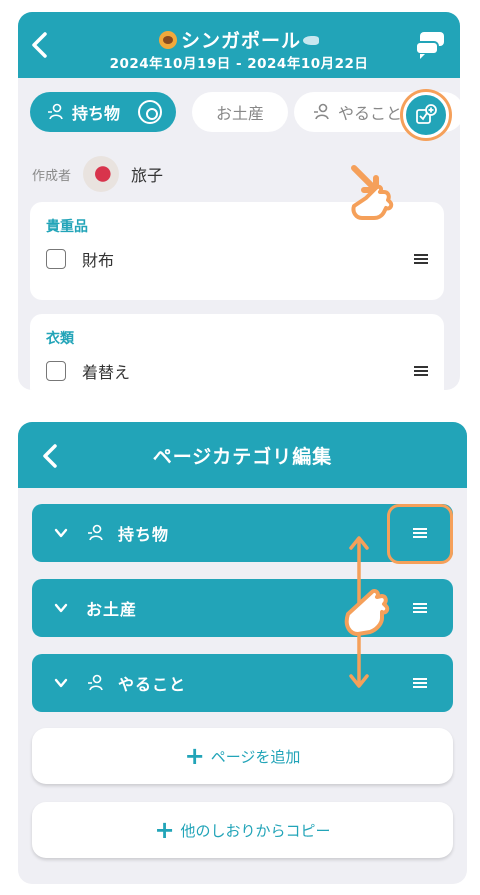  I want to click on list-item: 財布, so click(237, 259).